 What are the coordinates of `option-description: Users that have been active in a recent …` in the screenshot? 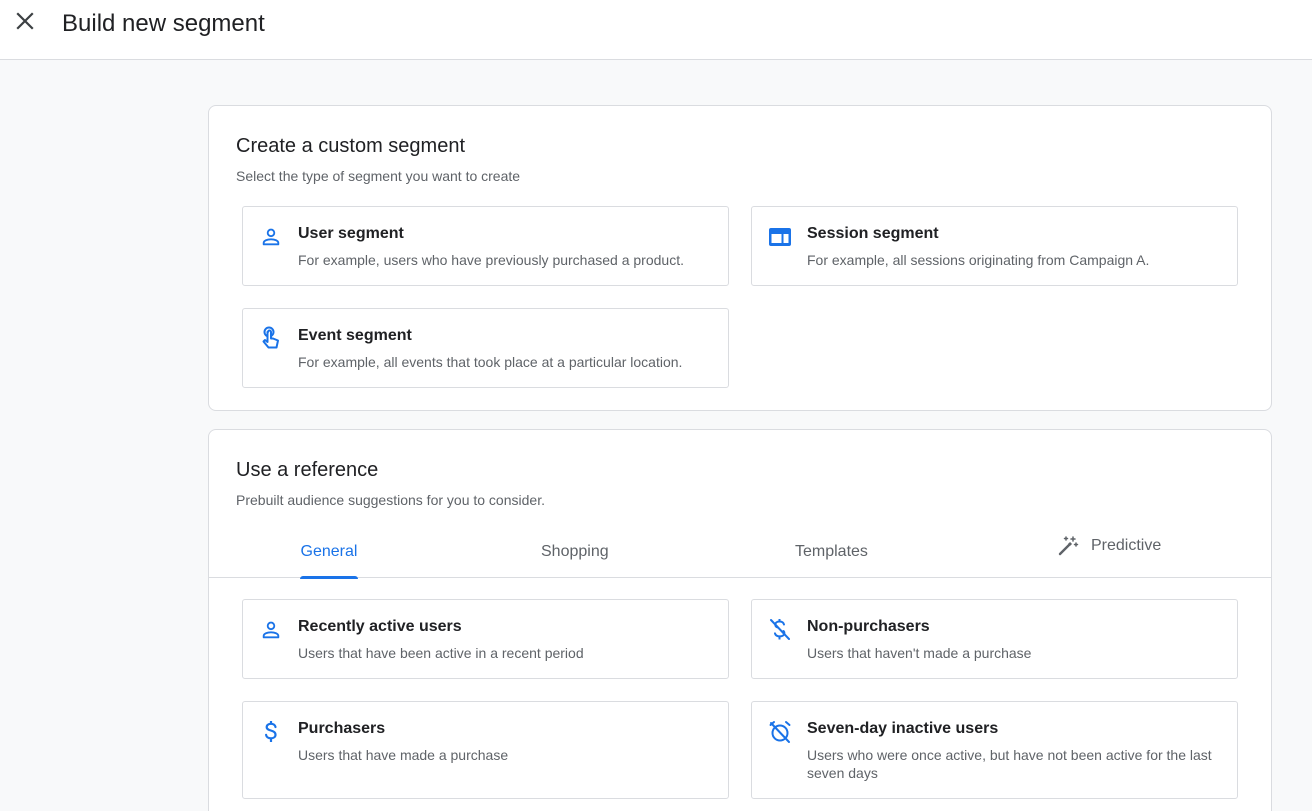 It's located at (441, 653).